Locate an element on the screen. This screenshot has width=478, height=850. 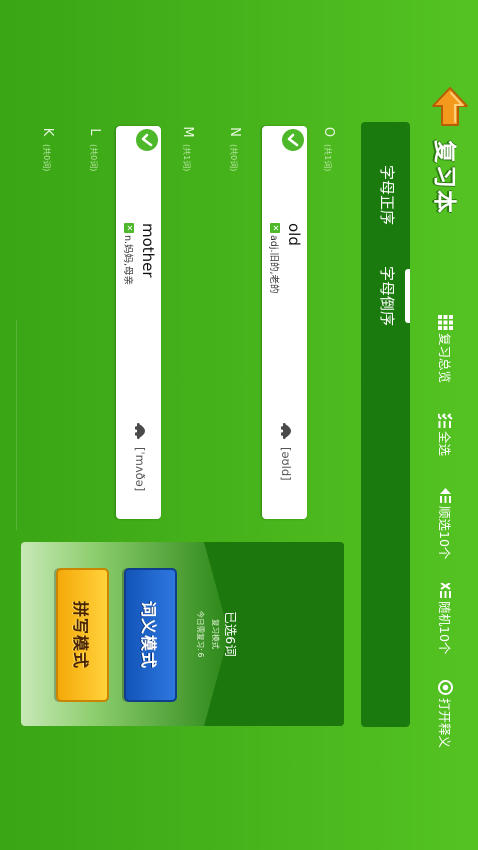
eye-icon is located at coordinates (446, 687).